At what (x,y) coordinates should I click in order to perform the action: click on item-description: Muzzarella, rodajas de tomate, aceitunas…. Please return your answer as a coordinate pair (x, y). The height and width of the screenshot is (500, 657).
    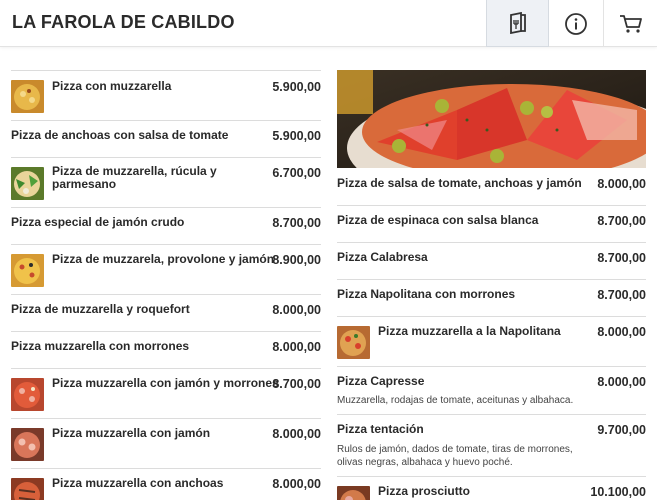
    Looking at the image, I should click on (455, 400).